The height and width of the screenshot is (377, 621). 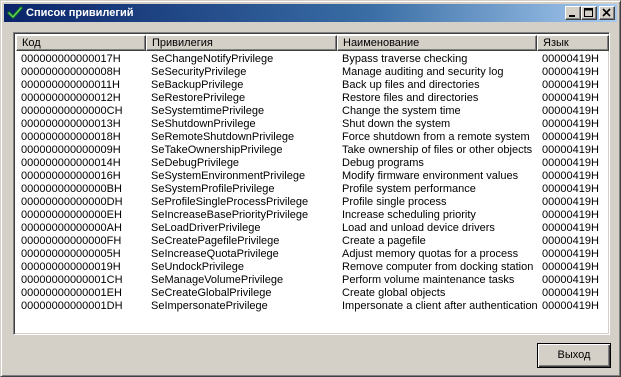 What do you see at coordinates (80, 13) in the screenshot?
I see `window-title: Список привилегий` at bounding box center [80, 13].